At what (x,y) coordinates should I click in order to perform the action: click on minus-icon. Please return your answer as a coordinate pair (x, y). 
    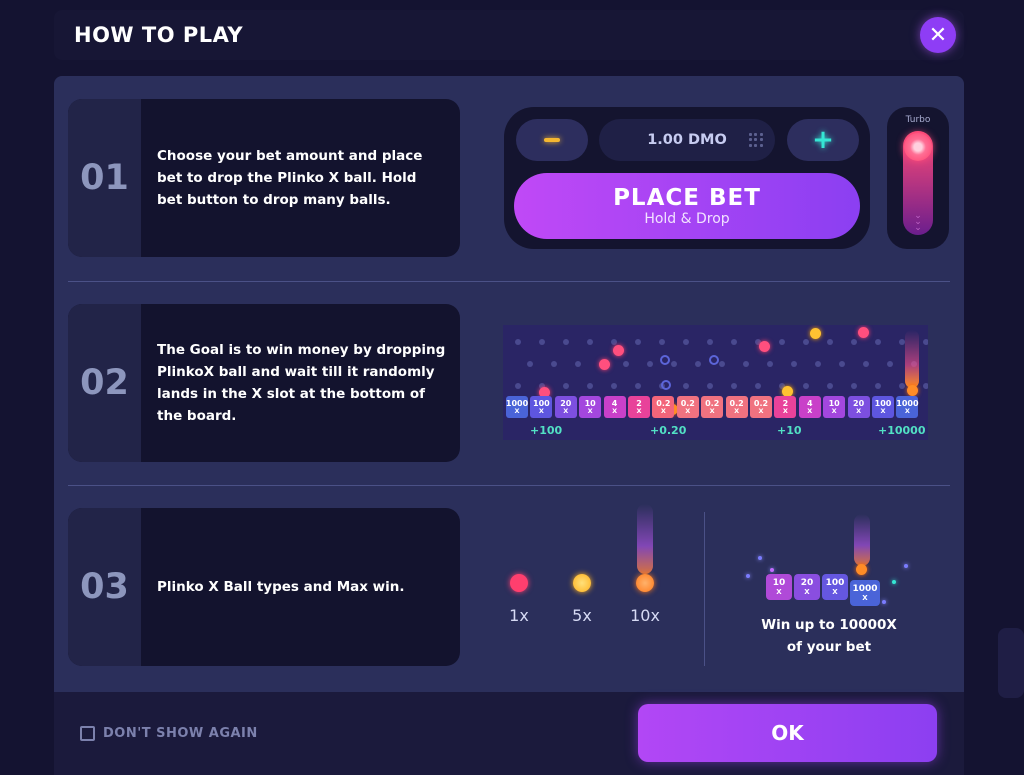
    Looking at the image, I should click on (552, 140).